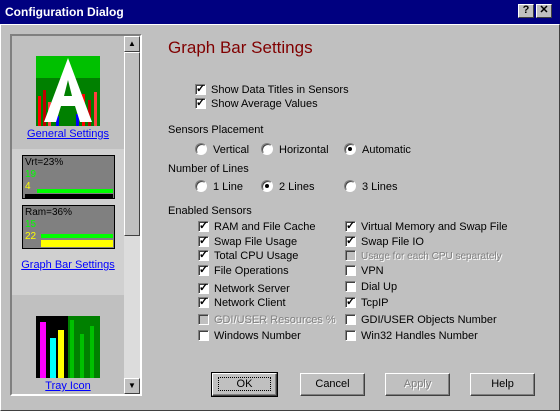 Image resolution: width=560 pixels, height=411 pixels. I want to click on sensor-vpn-checkbox: VPN, so click(364, 271).